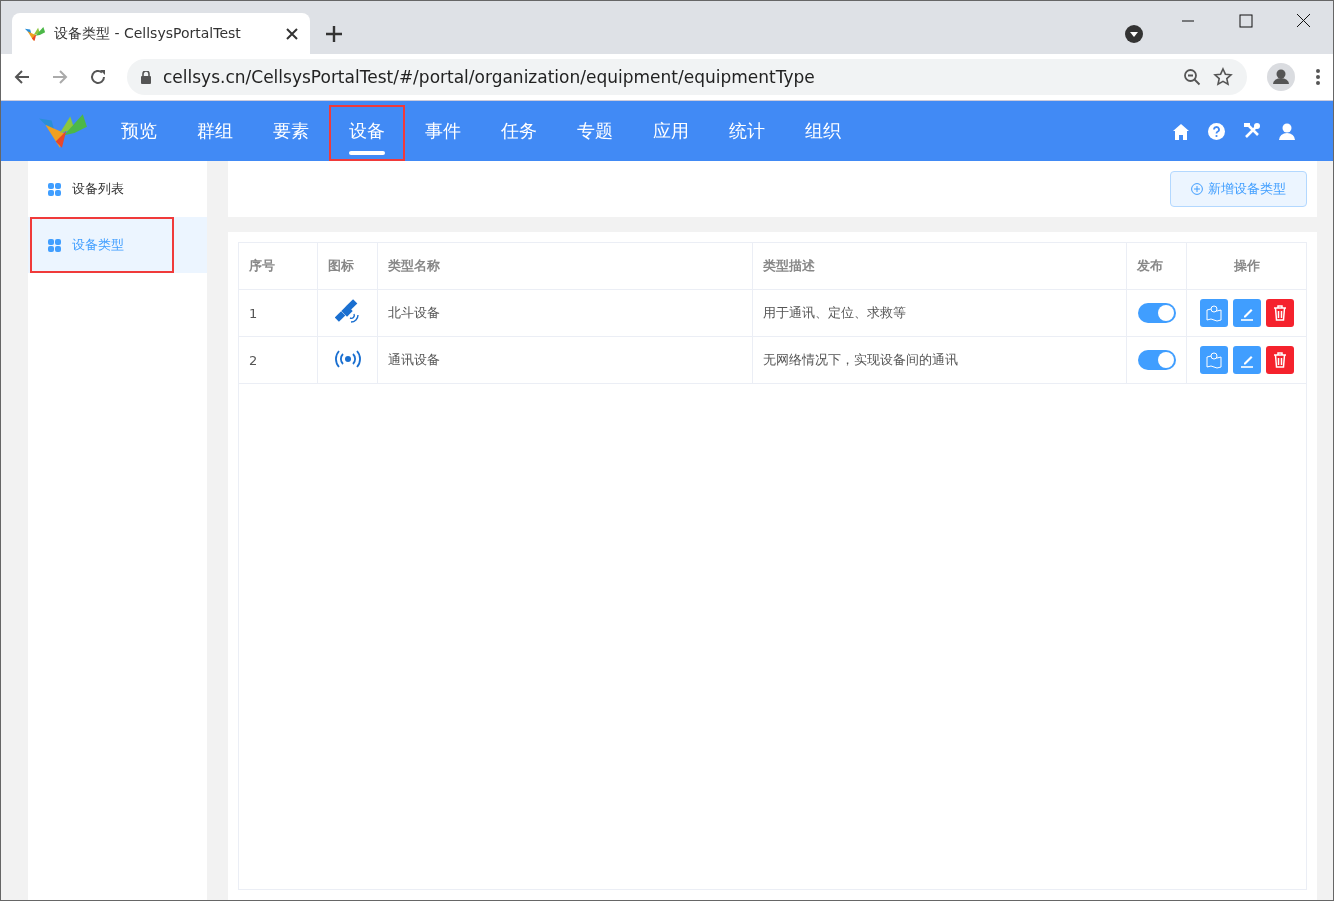  What do you see at coordinates (1252, 131) in the screenshot?
I see `tools-icon` at bounding box center [1252, 131].